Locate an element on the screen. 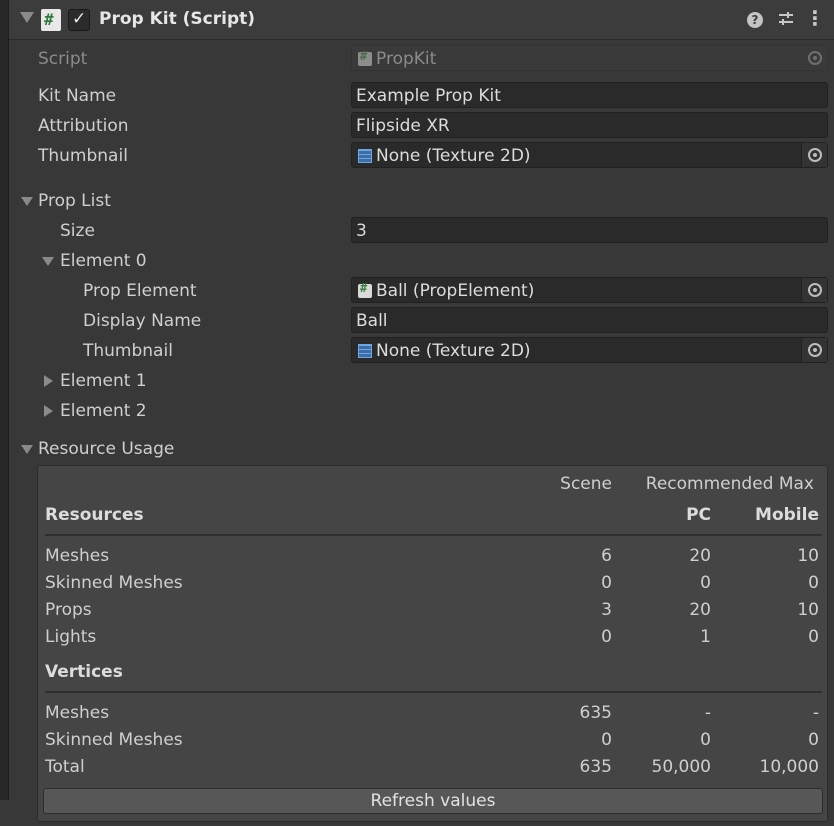  prop-element-label: Prop Element is located at coordinates (140, 291).